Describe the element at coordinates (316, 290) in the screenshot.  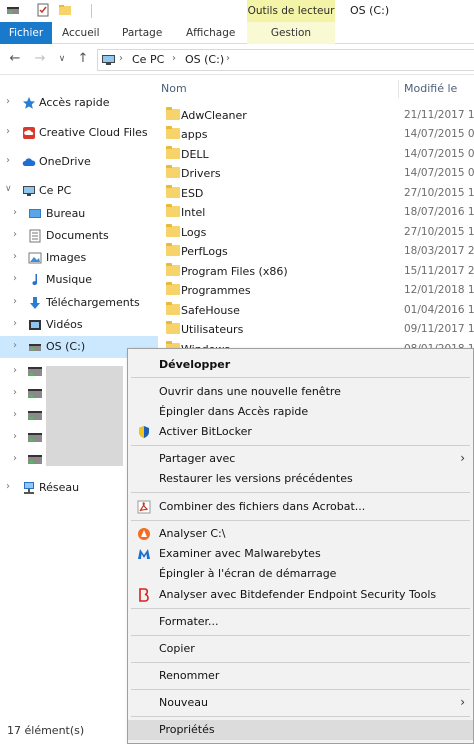
I see `file-row: Programmes 12/01/2018 11:` at that location.